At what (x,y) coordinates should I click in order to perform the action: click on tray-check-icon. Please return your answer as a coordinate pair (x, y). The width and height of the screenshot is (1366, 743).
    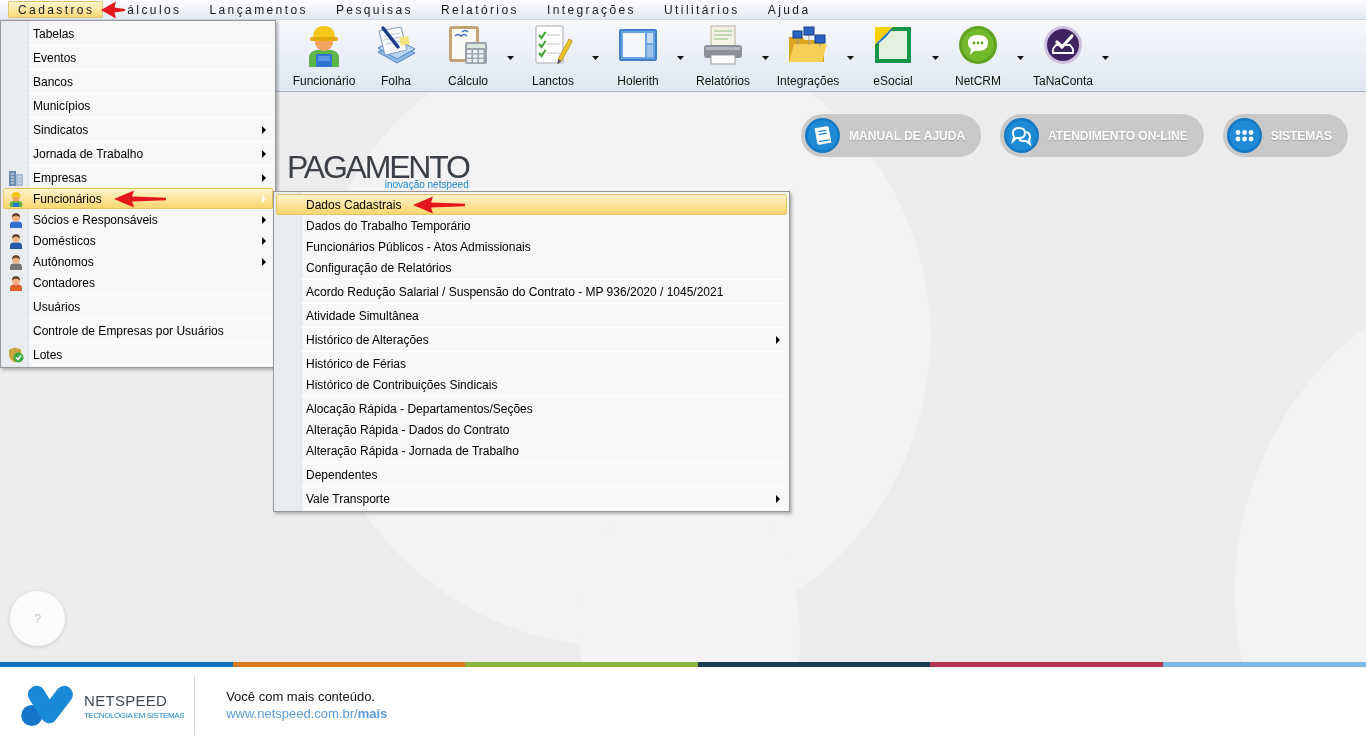
    Looking at the image, I should click on (1063, 45).